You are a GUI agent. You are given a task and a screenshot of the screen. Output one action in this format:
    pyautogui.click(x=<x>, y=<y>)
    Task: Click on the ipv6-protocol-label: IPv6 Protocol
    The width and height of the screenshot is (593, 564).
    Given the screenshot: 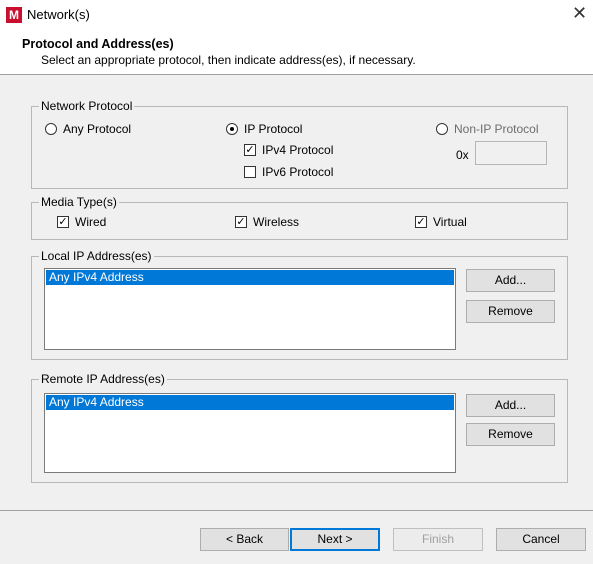 What is the action you would take?
    pyautogui.click(x=298, y=172)
    